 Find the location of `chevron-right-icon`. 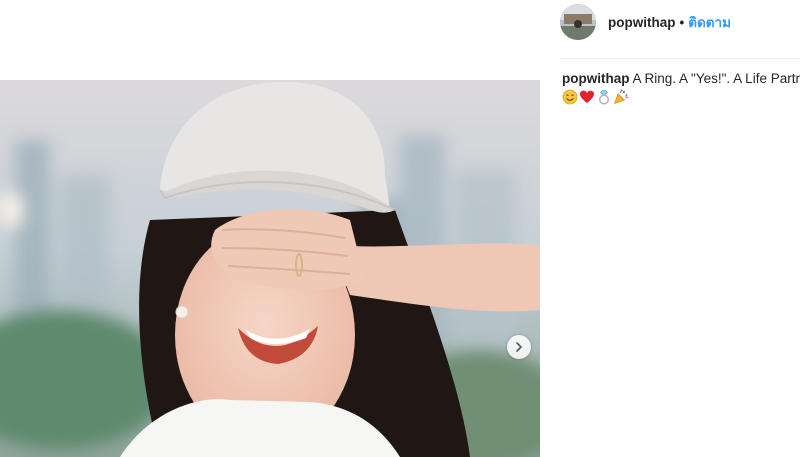

chevron-right-icon is located at coordinates (519, 347).